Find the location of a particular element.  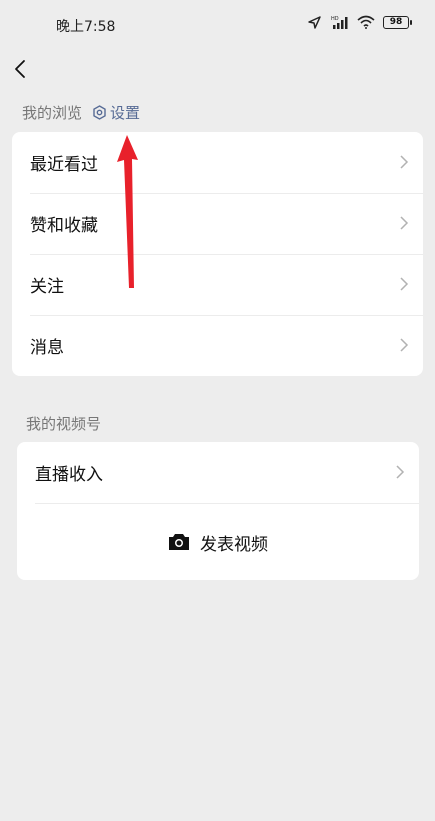

channels-section-header: 我的视频号 is located at coordinates (63, 423).